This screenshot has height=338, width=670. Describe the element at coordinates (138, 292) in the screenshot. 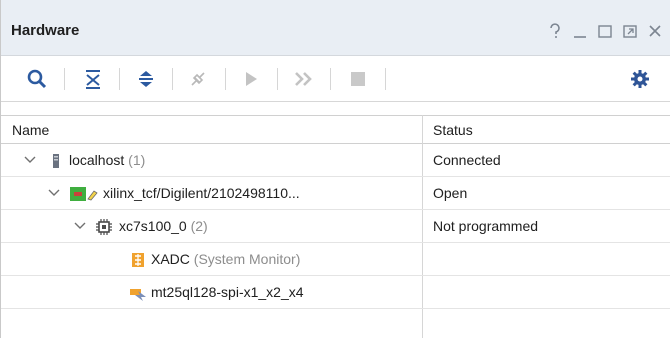

I see `flash-memory-icon` at that location.